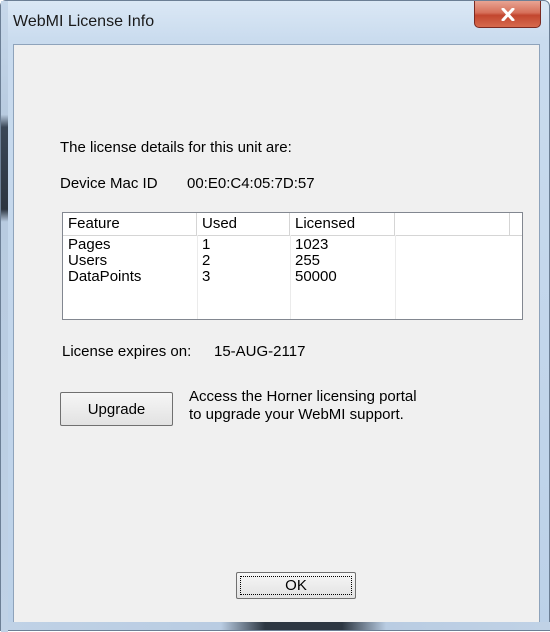 The height and width of the screenshot is (632, 550). I want to click on window-bottom-edge, so click(275, 626).